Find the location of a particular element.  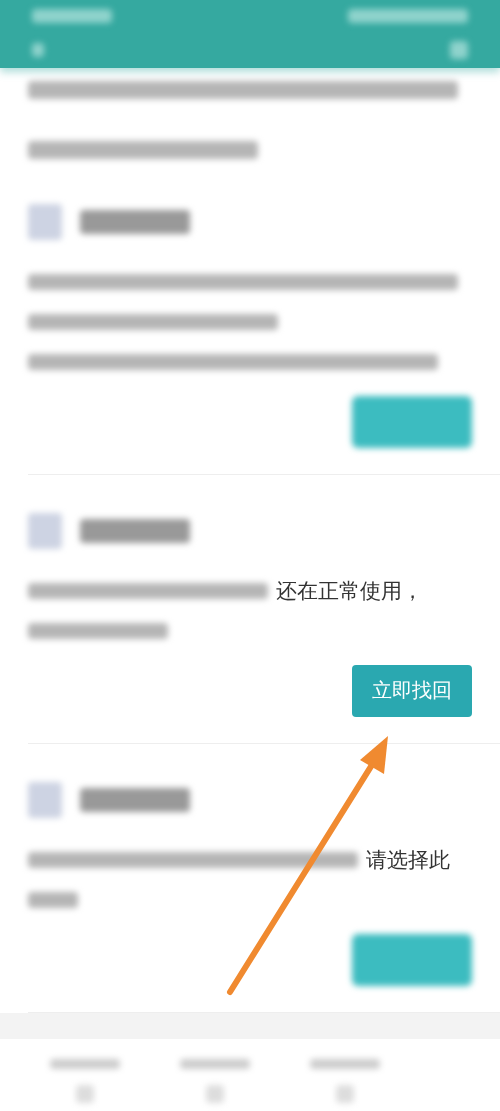

retrieve-button: 立即找回 is located at coordinates (412, 690).